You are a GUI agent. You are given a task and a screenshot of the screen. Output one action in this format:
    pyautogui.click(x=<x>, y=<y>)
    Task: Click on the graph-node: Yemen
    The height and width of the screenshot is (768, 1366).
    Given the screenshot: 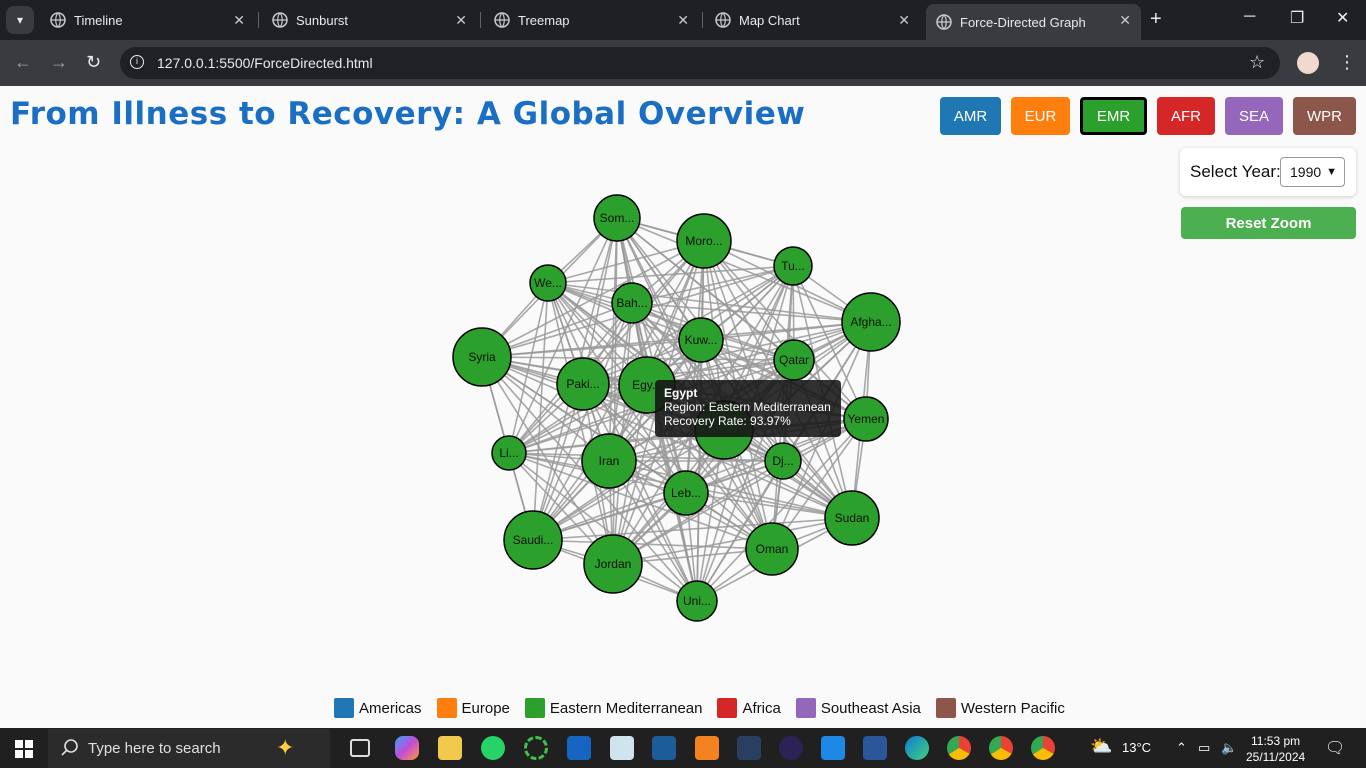 What is the action you would take?
    pyautogui.click(x=866, y=419)
    